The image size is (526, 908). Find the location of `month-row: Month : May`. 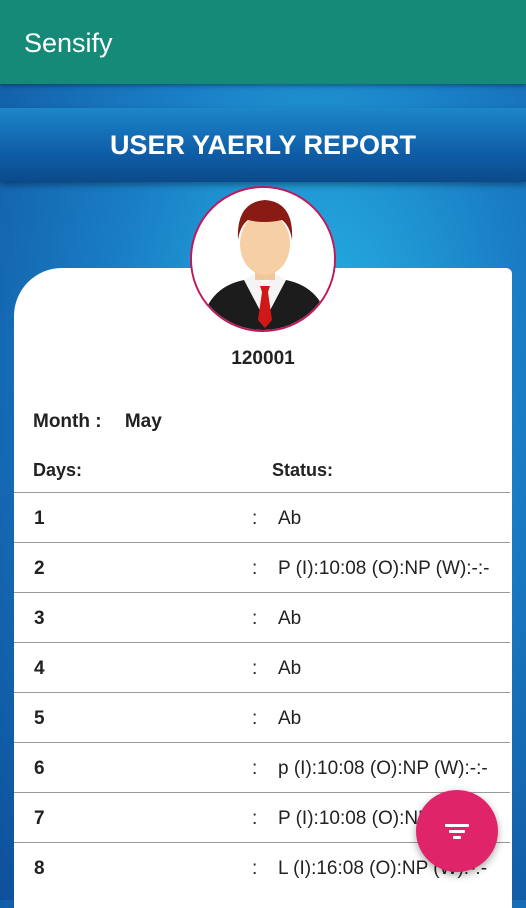

month-row: Month : May is located at coordinates (97, 422).